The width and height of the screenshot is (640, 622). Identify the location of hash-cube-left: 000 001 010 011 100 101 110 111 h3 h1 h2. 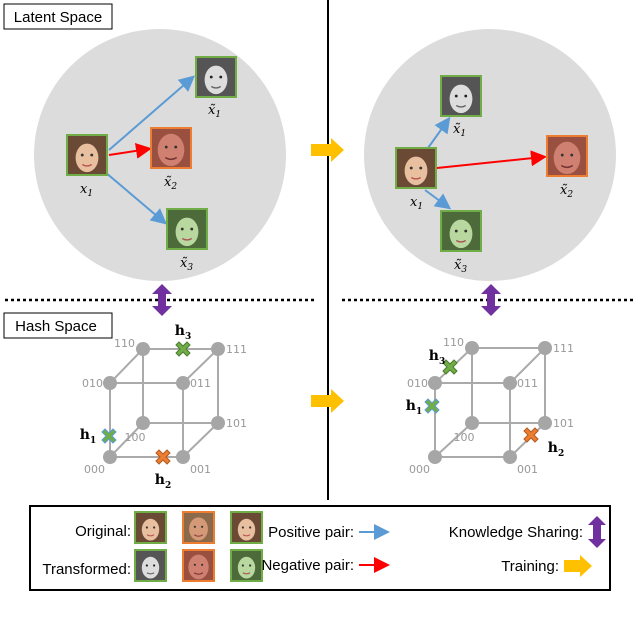
(163, 407).